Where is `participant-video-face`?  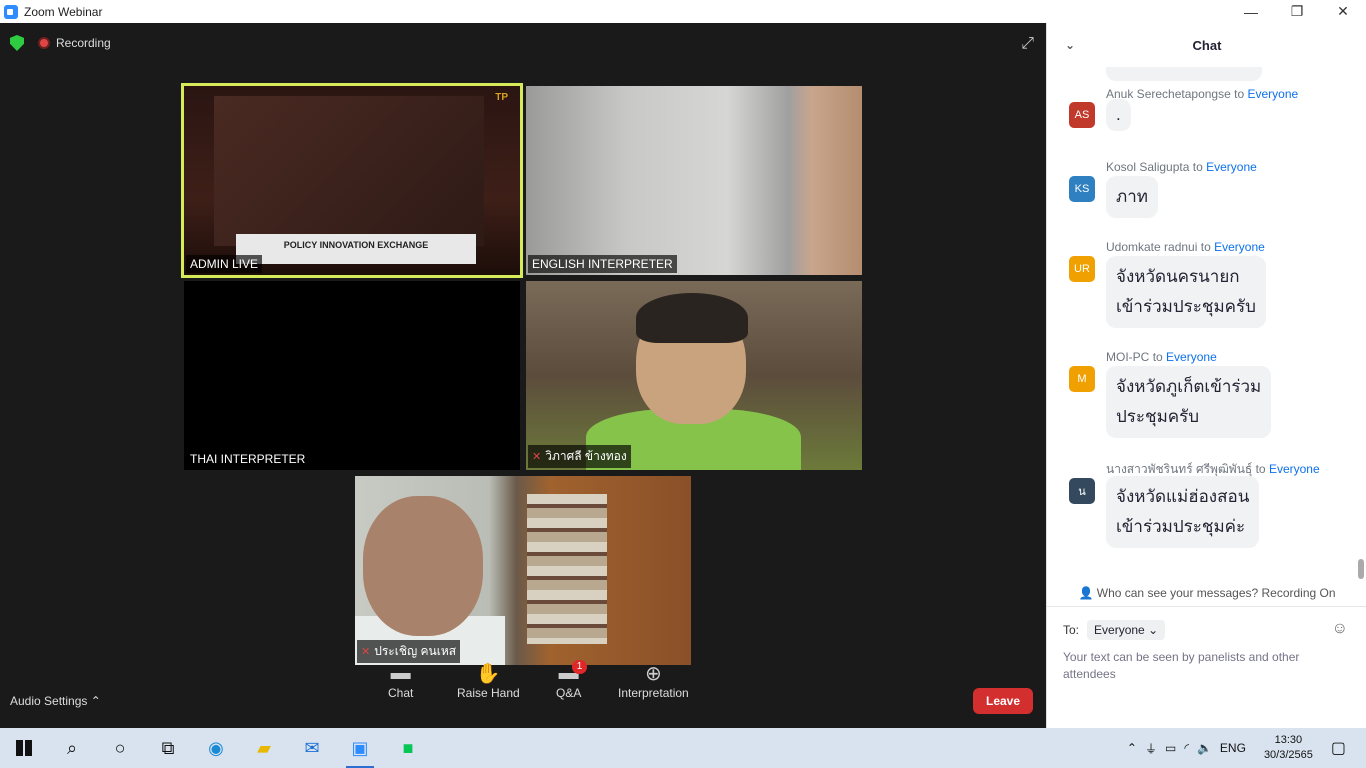 participant-video-face is located at coordinates (423, 566).